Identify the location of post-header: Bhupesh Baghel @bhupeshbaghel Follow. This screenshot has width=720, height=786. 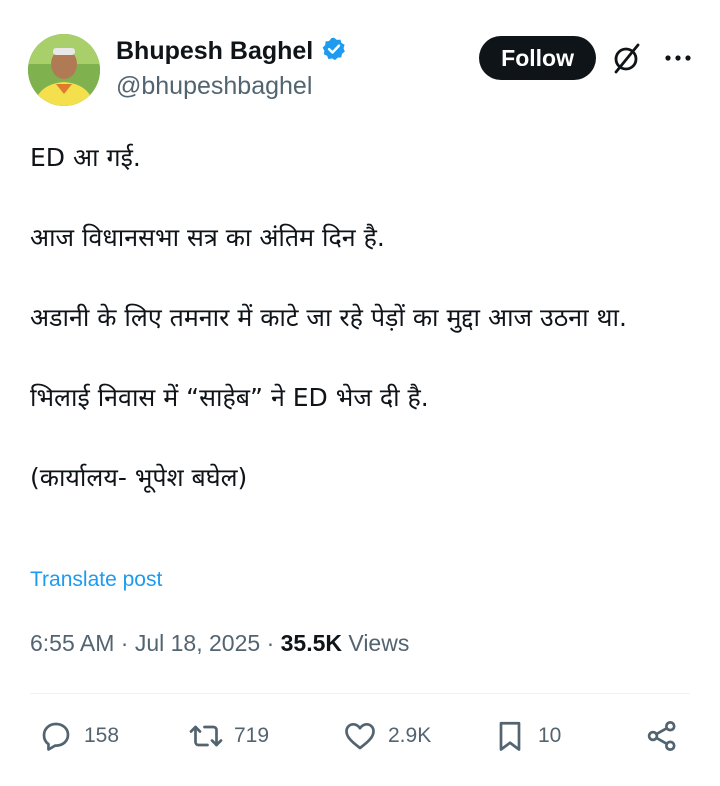
(360, 71).